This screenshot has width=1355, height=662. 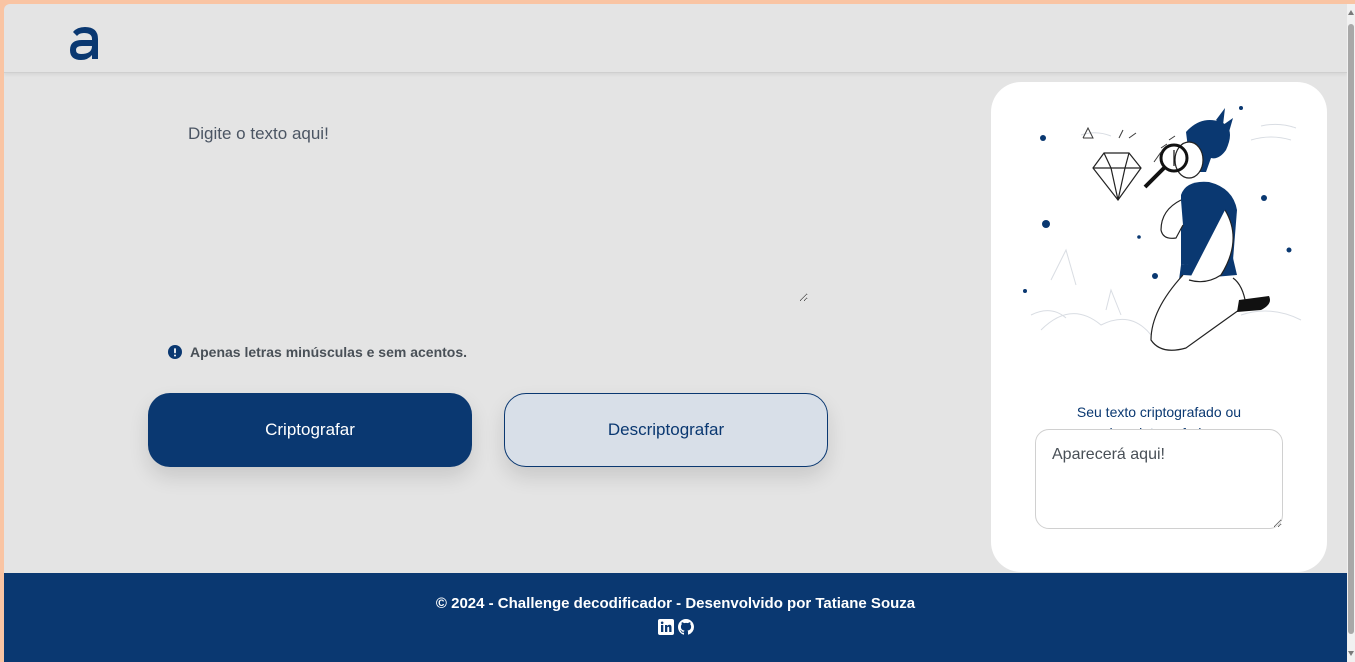 What do you see at coordinates (1351, 653) in the screenshot?
I see `scroll-down-arrow-icon` at bounding box center [1351, 653].